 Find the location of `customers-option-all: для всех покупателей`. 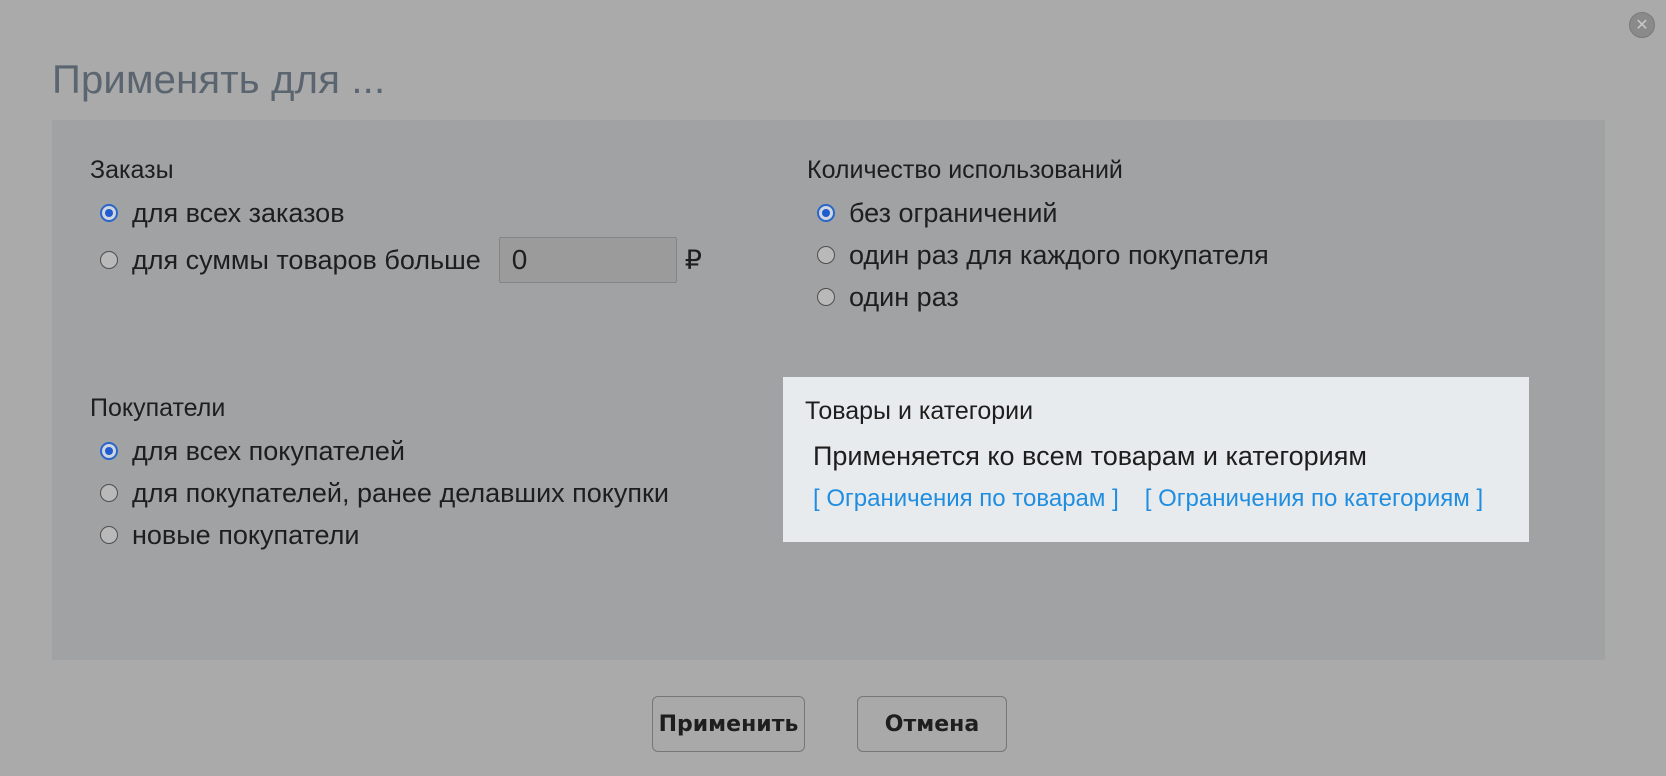

customers-option-all: для всех покупателей is located at coordinates (379, 451).